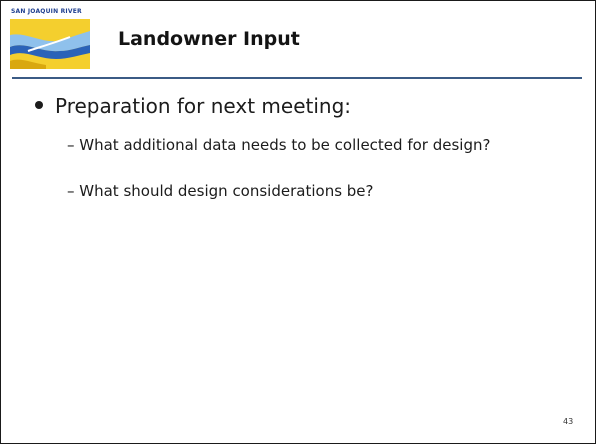 The image size is (596, 444). I want to click on sub-bullet-2: – What should design considerations be?, so click(220, 191).